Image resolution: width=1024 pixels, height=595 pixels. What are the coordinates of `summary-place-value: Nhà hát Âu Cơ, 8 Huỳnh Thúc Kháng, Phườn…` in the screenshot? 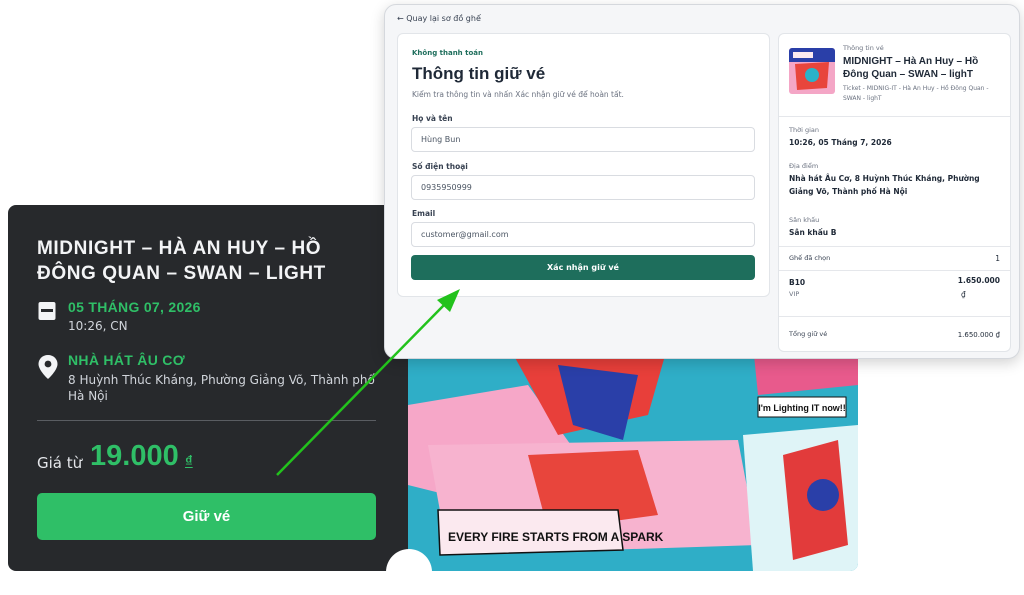 It's located at (884, 185).